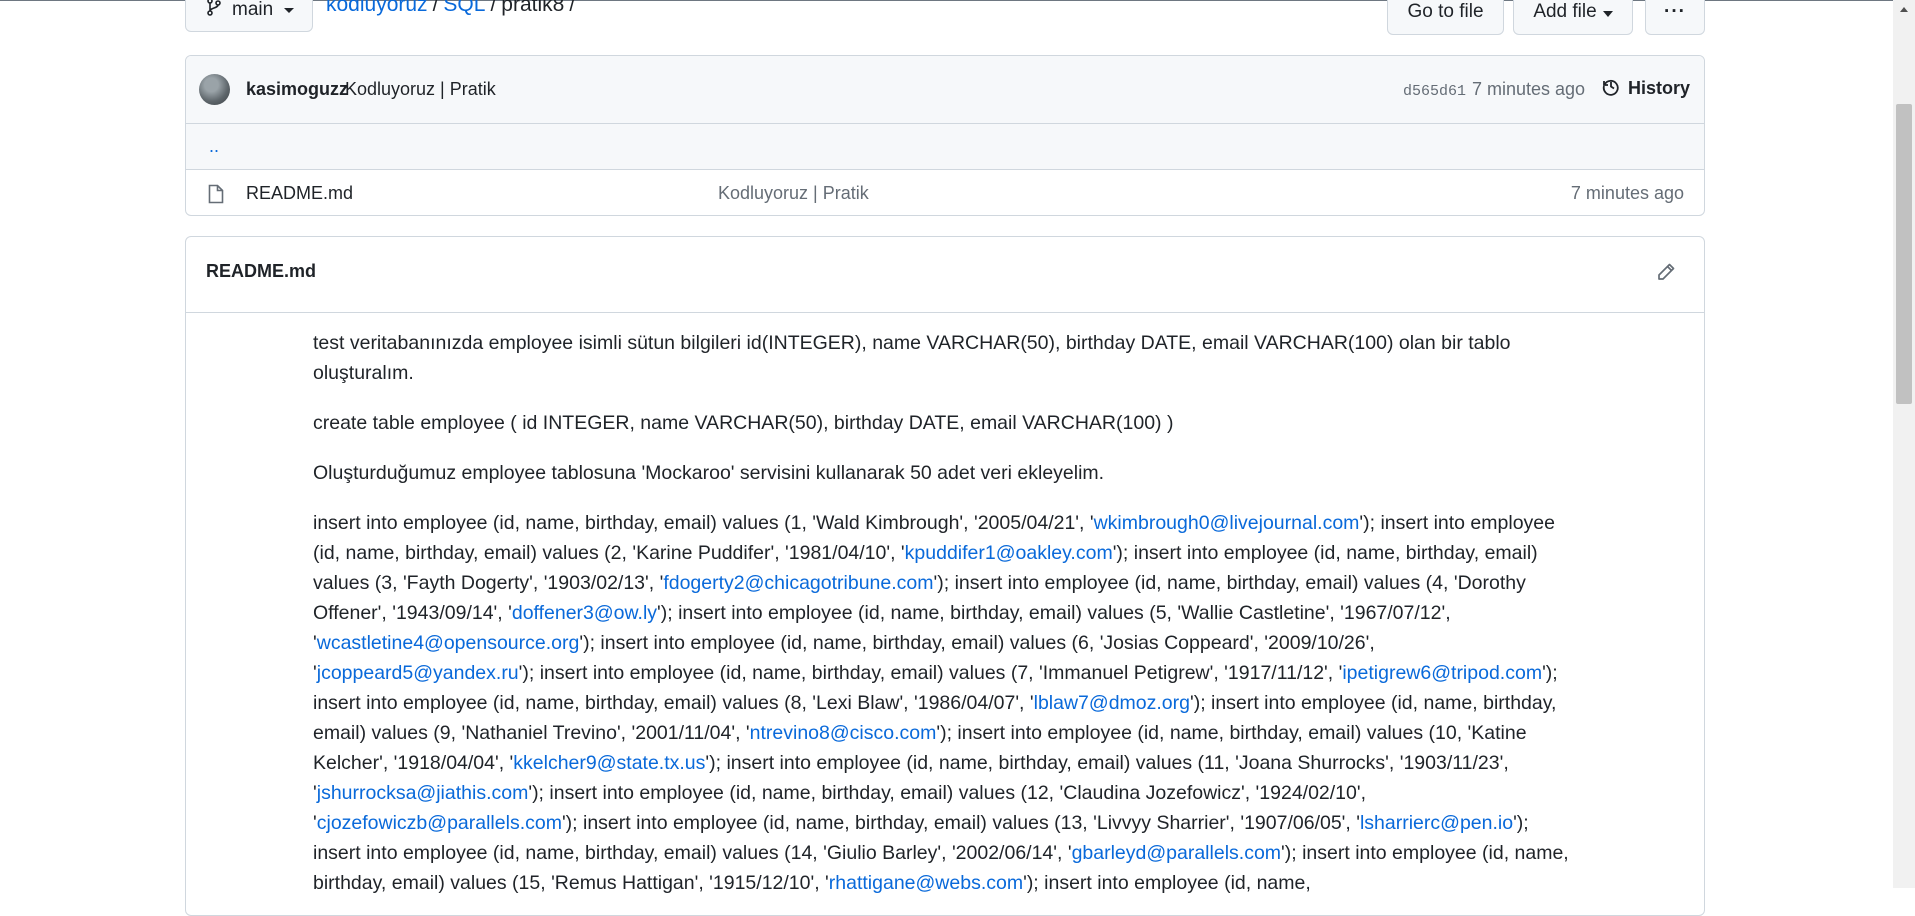  What do you see at coordinates (261, 271) in the screenshot?
I see `readme-title: README.md` at bounding box center [261, 271].